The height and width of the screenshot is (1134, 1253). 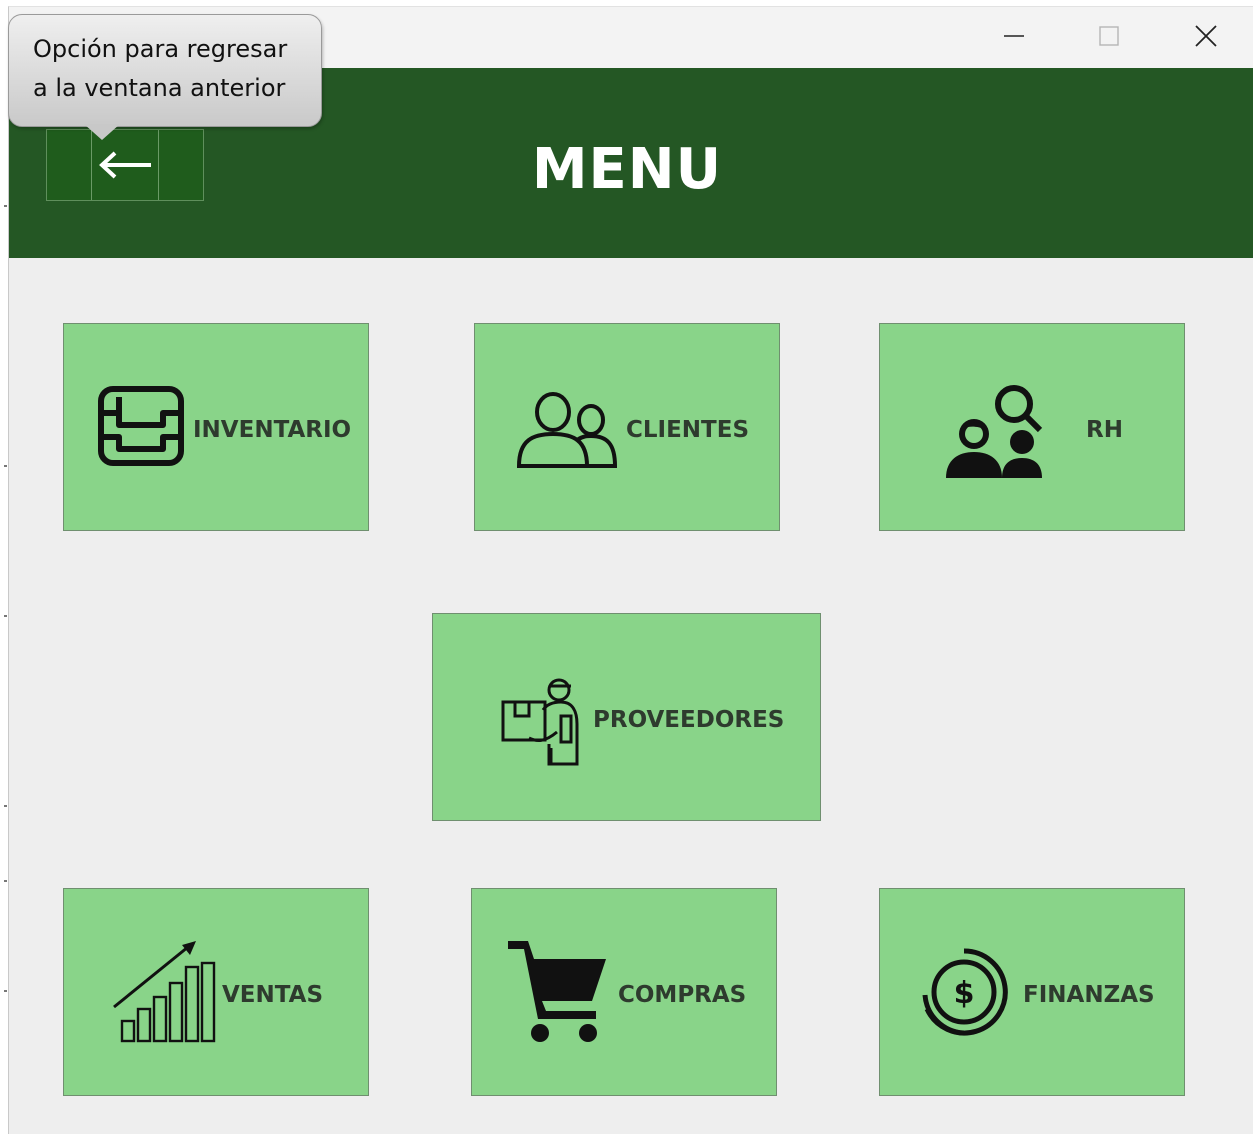 What do you see at coordinates (272, 430) in the screenshot?
I see `tile-label: INVENTARIO` at bounding box center [272, 430].